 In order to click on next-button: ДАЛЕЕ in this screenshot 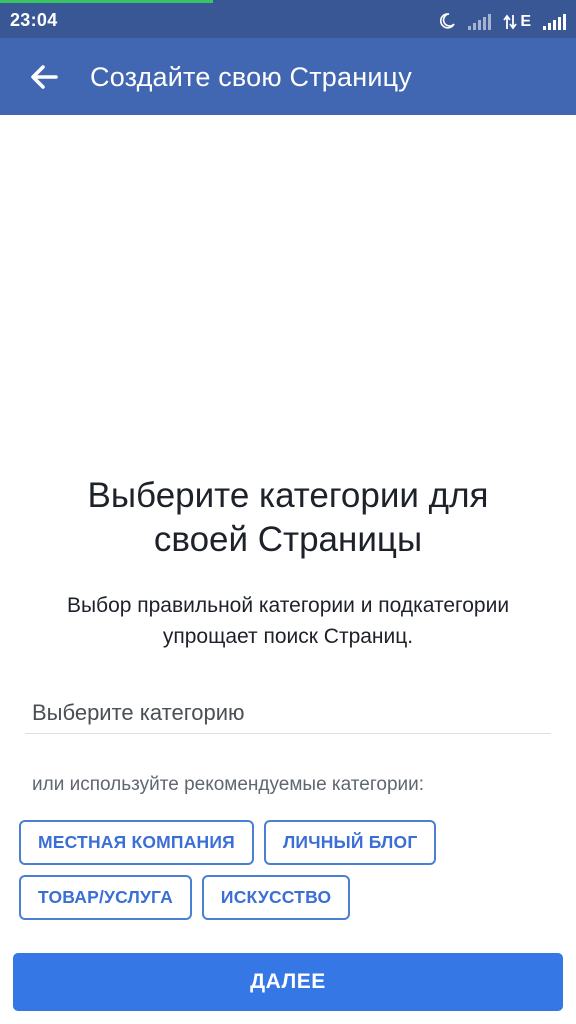, I will do `click(288, 982)`.